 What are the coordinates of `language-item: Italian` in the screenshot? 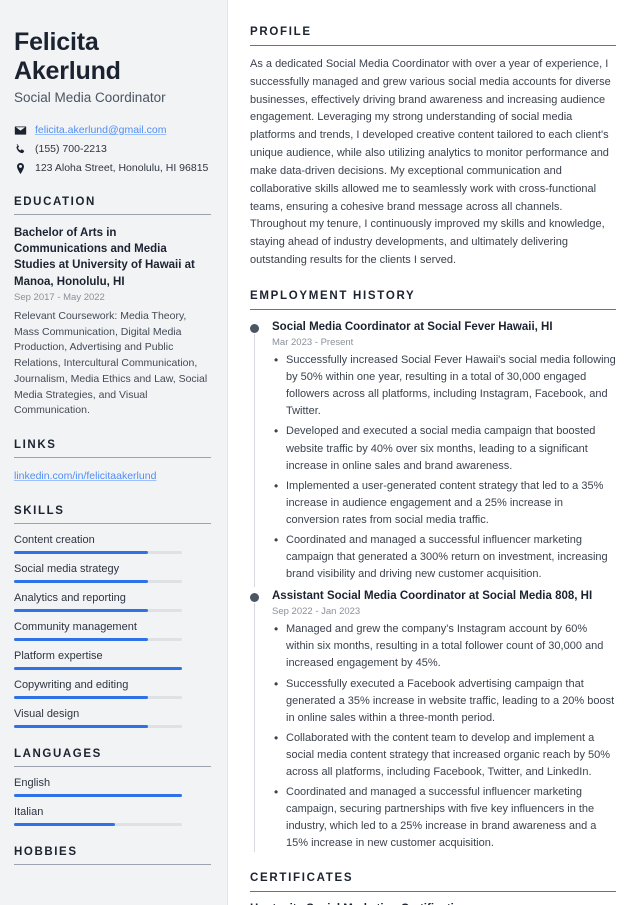 It's located at (112, 816).